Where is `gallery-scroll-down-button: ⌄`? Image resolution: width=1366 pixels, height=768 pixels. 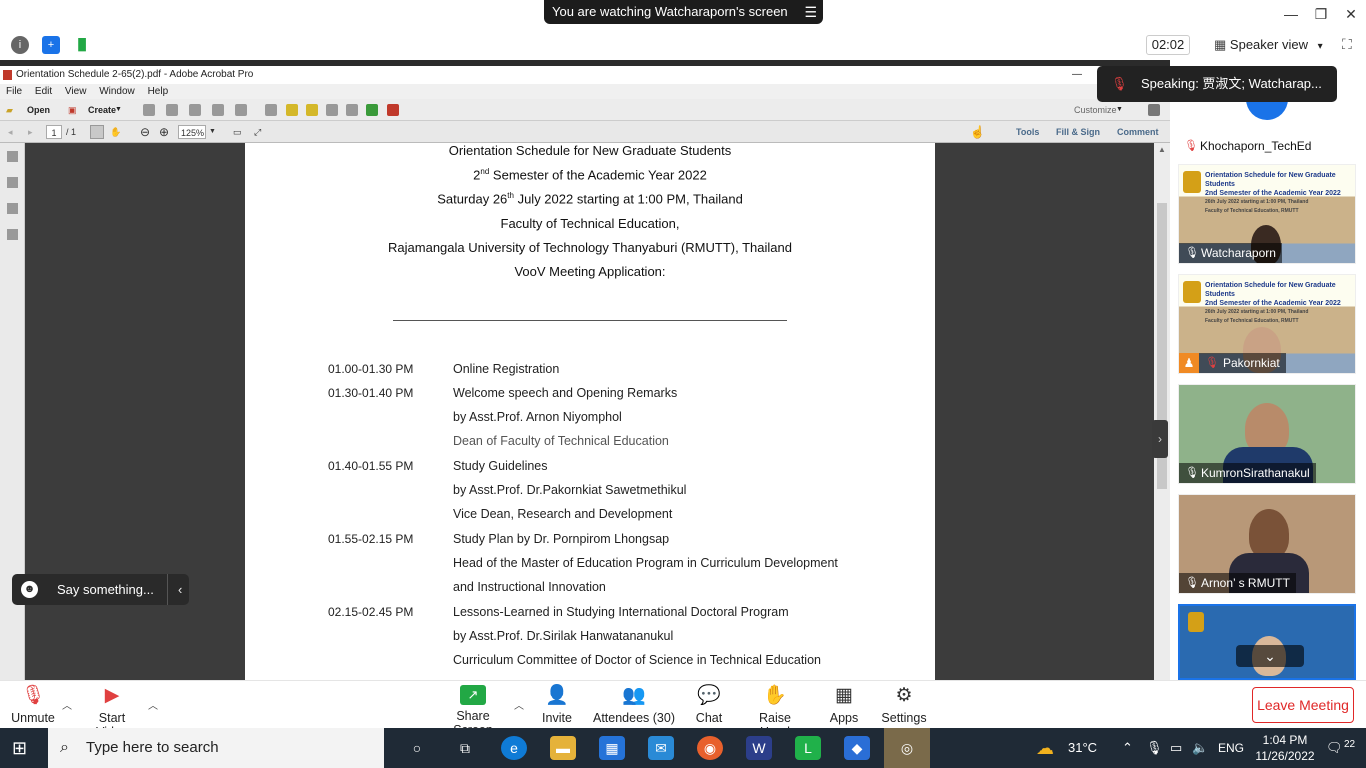
gallery-scroll-down-button: ⌄ is located at coordinates (1270, 656).